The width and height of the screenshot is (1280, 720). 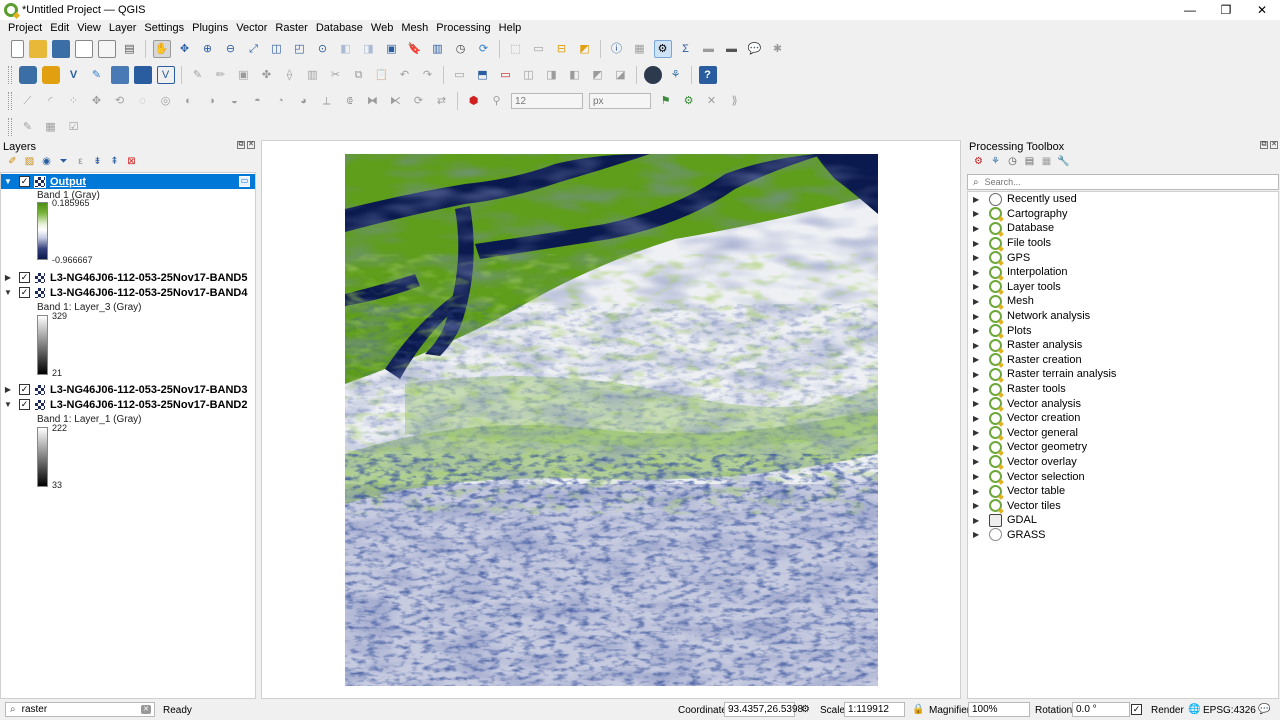 What do you see at coordinates (874, 709) in the screenshot?
I see `scale-select: 1:119912` at bounding box center [874, 709].